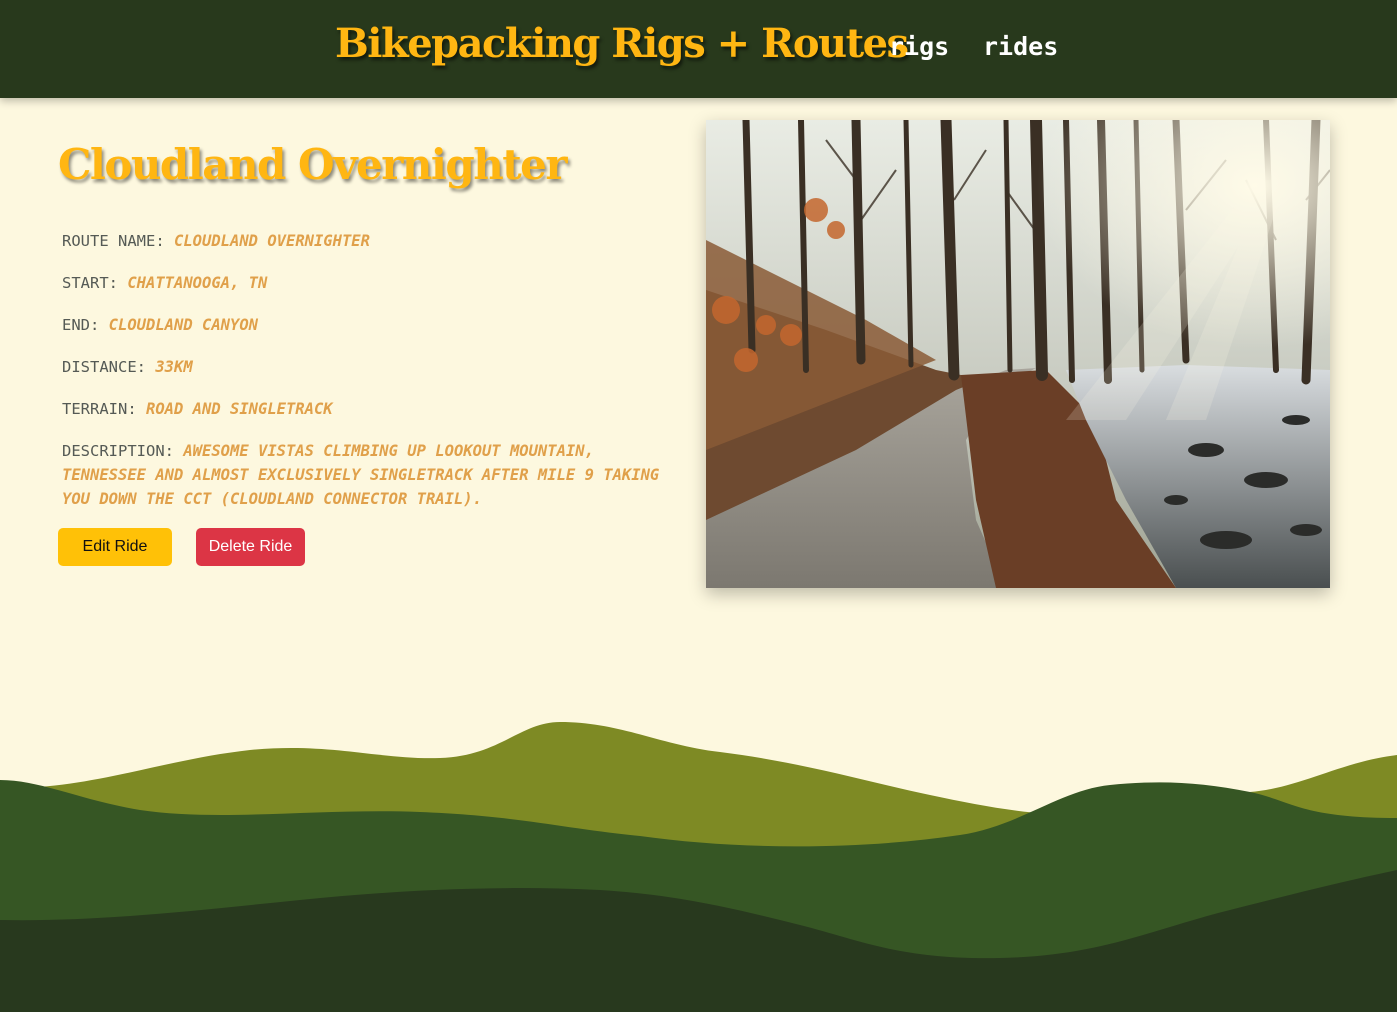 This screenshot has height=1012, width=1397. What do you see at coordinates (250, 547) in the screenshot?
I see `delete-ride-button: Delete Ride` at bounding box center [250, 547].